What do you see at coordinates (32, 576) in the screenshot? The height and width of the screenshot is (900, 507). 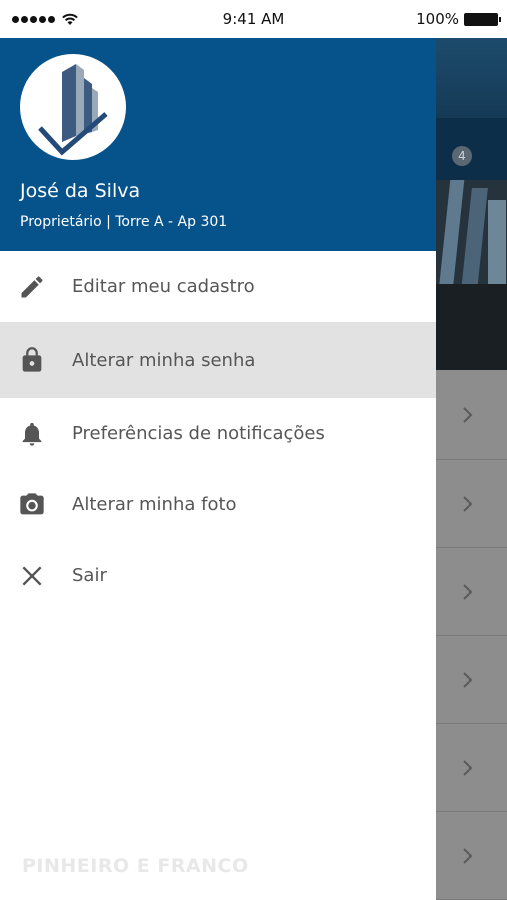 I see `close-icon` at bounding box center [32, 576].